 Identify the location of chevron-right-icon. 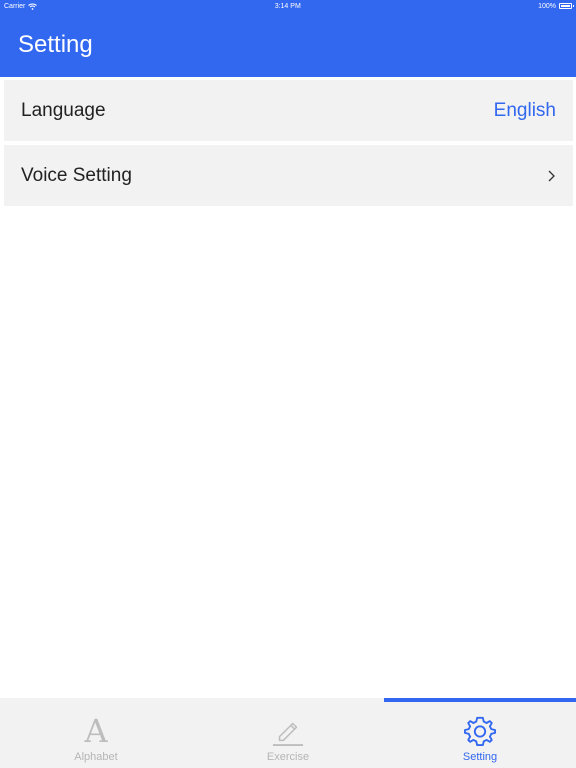
(551, 175).